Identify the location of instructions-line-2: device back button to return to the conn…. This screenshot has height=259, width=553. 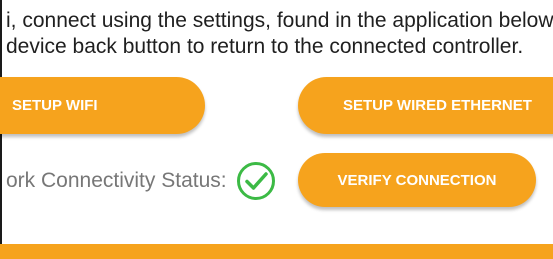
(265, 46).